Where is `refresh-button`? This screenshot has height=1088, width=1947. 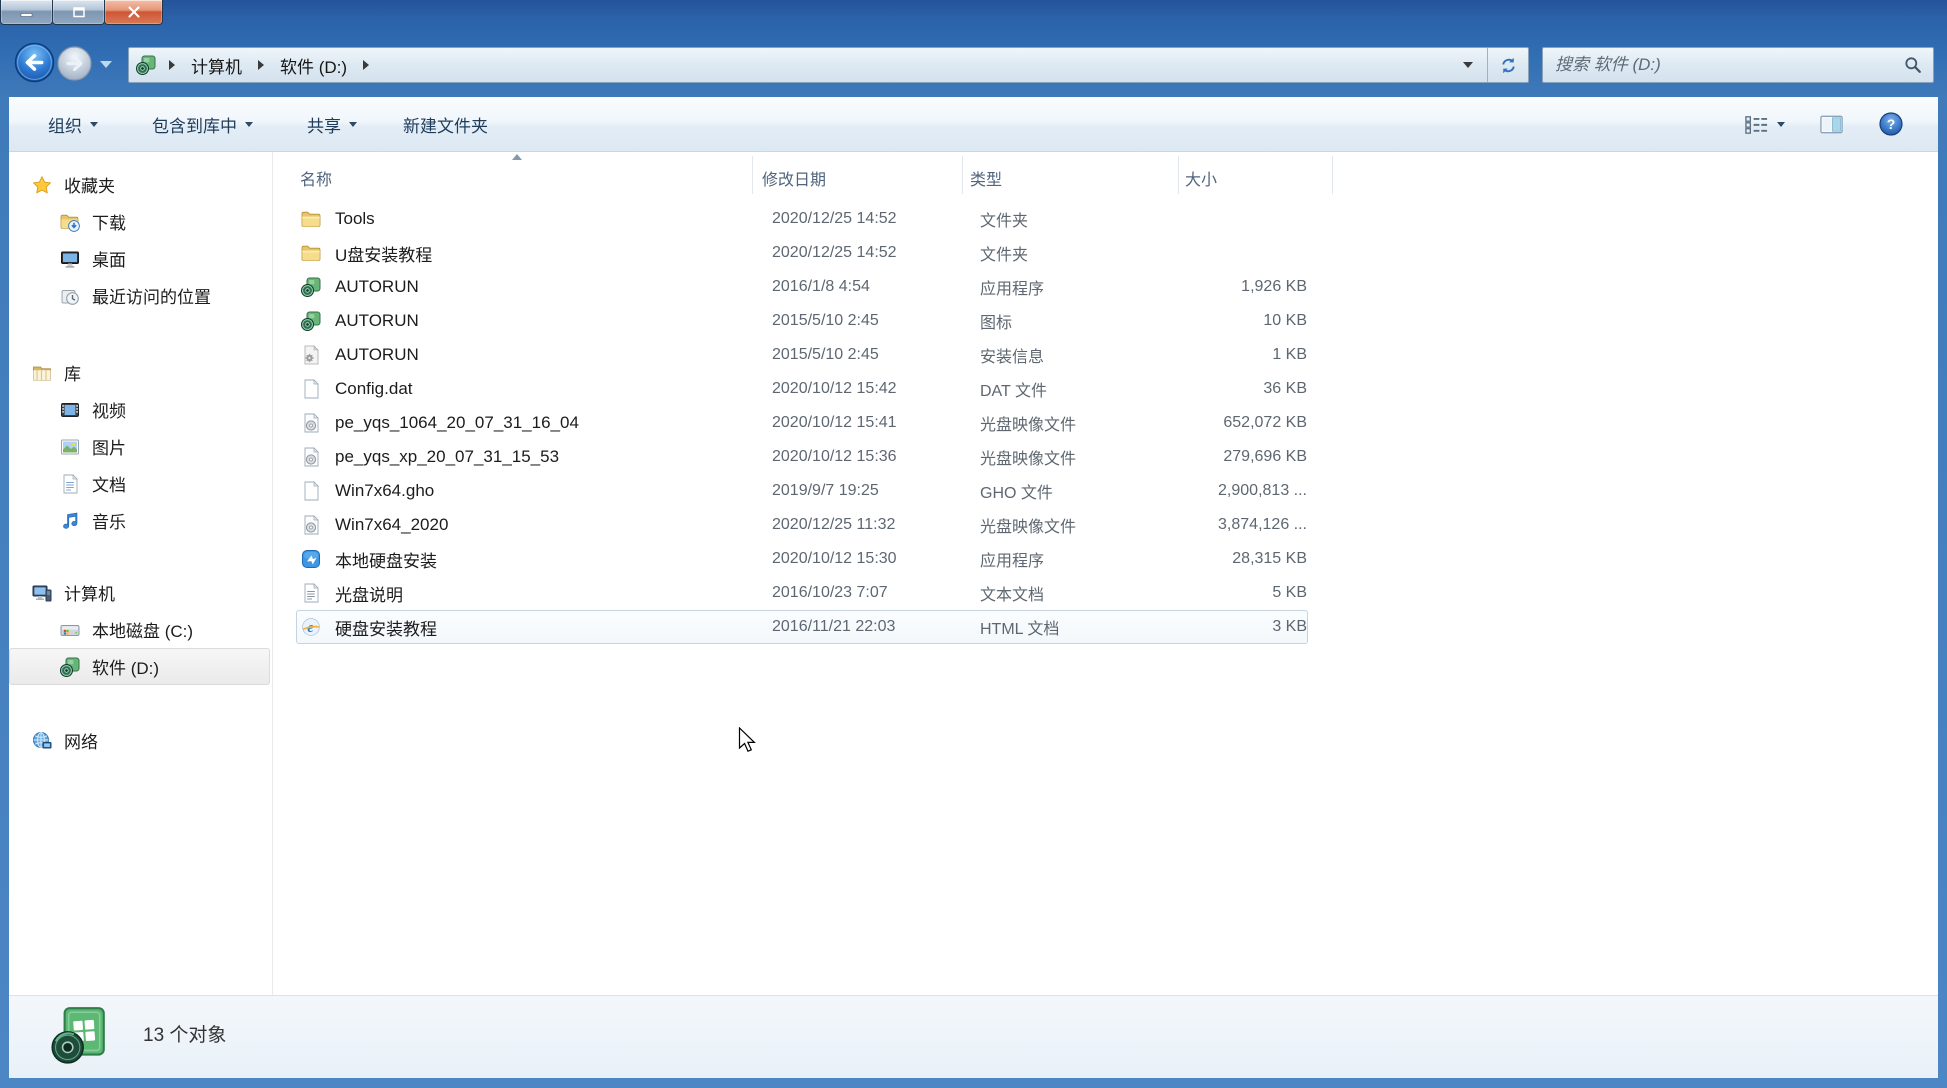 refresh-button is located at coordinates (1508, 65).